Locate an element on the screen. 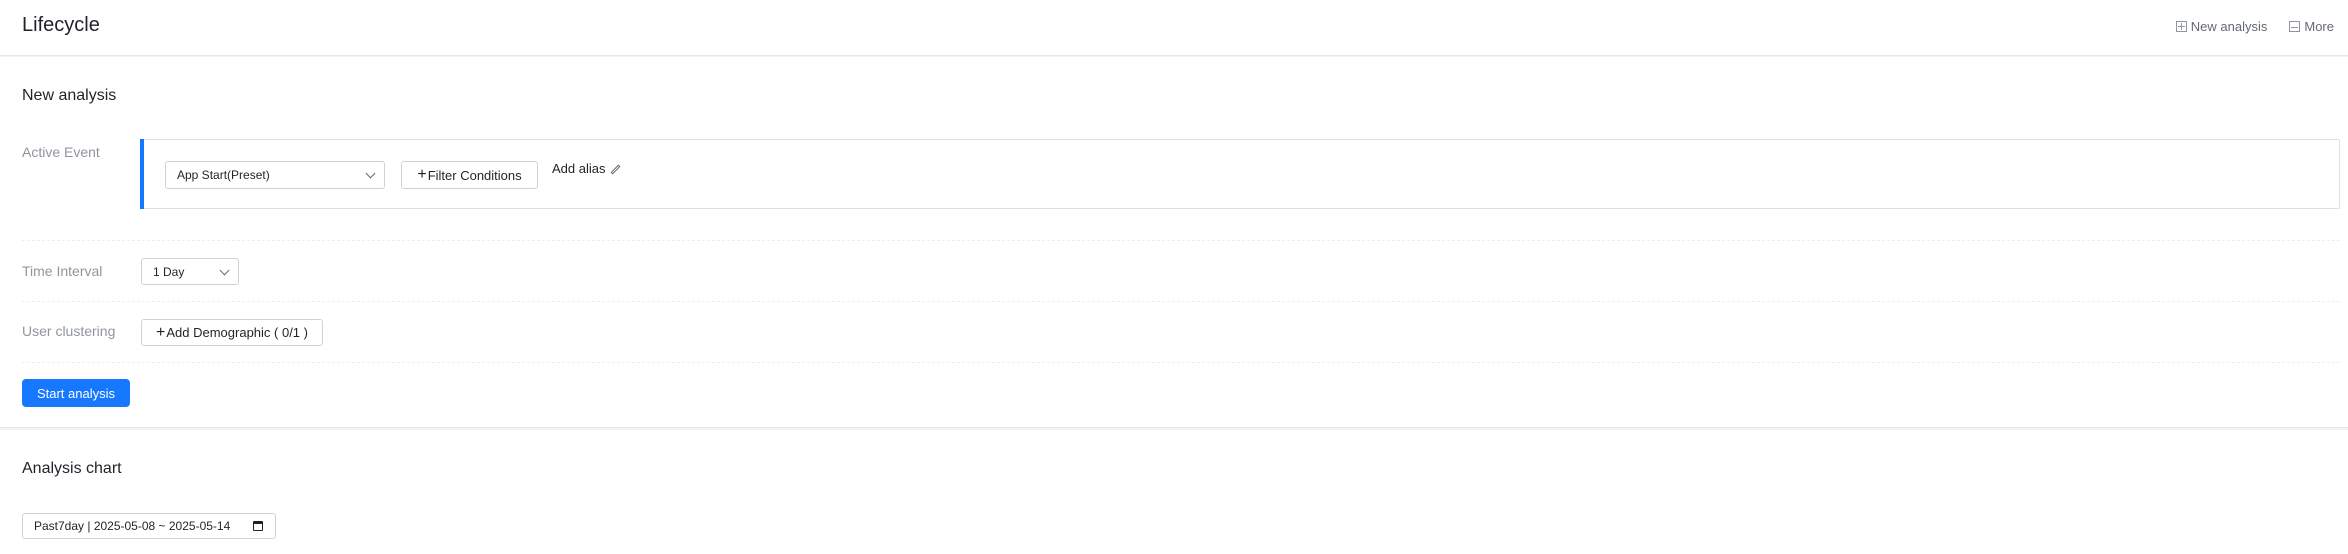 Image resolution: width=2348 pixels, height=554 pixels. pencil-icon is located at coordinates (616, 169).